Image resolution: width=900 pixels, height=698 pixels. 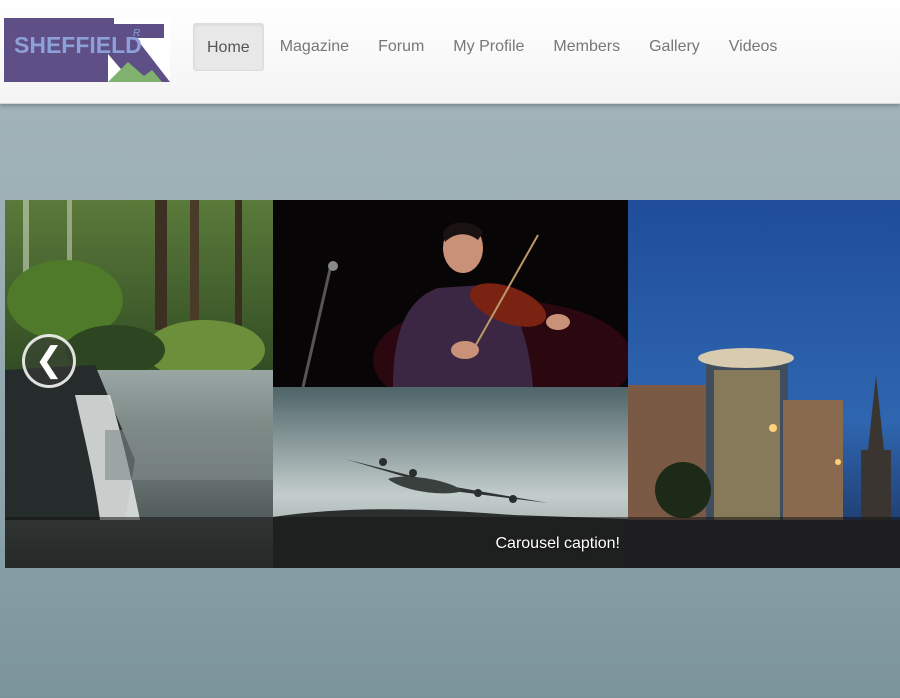 What do you see at coordinates (450, 293) in the screenshot?
I see `violinist-photo` at bounding box center [450, 293].